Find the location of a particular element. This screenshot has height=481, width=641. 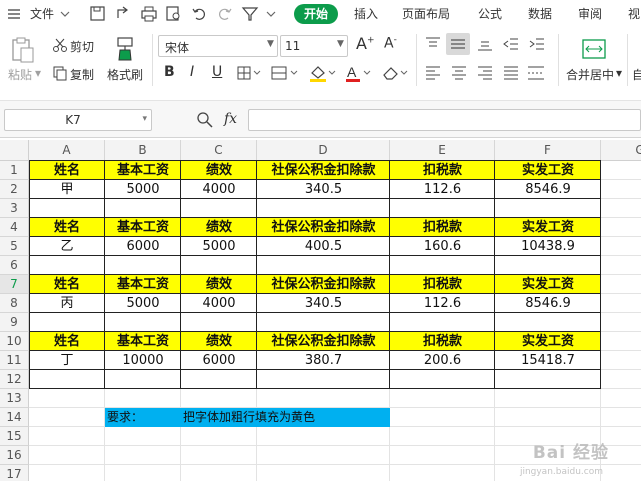

cut-button: 剪切 is located at coordinates (82, 46).